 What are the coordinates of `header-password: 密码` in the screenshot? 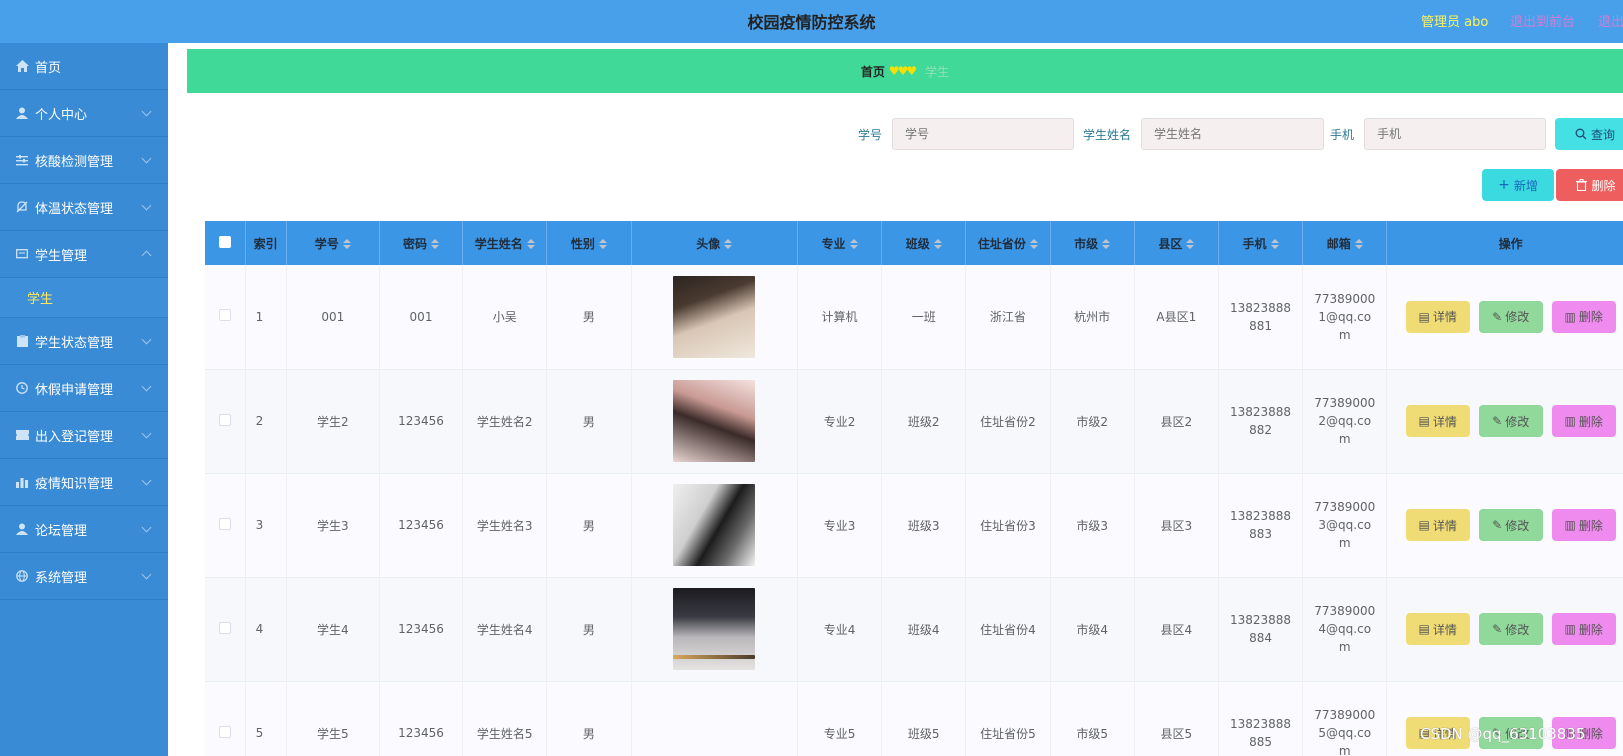 It's located at (421, 243).